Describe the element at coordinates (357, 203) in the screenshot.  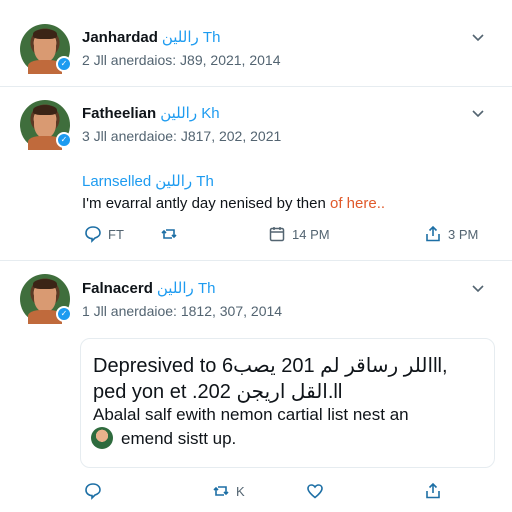
I see `highlighted-link: of here..` at that location.